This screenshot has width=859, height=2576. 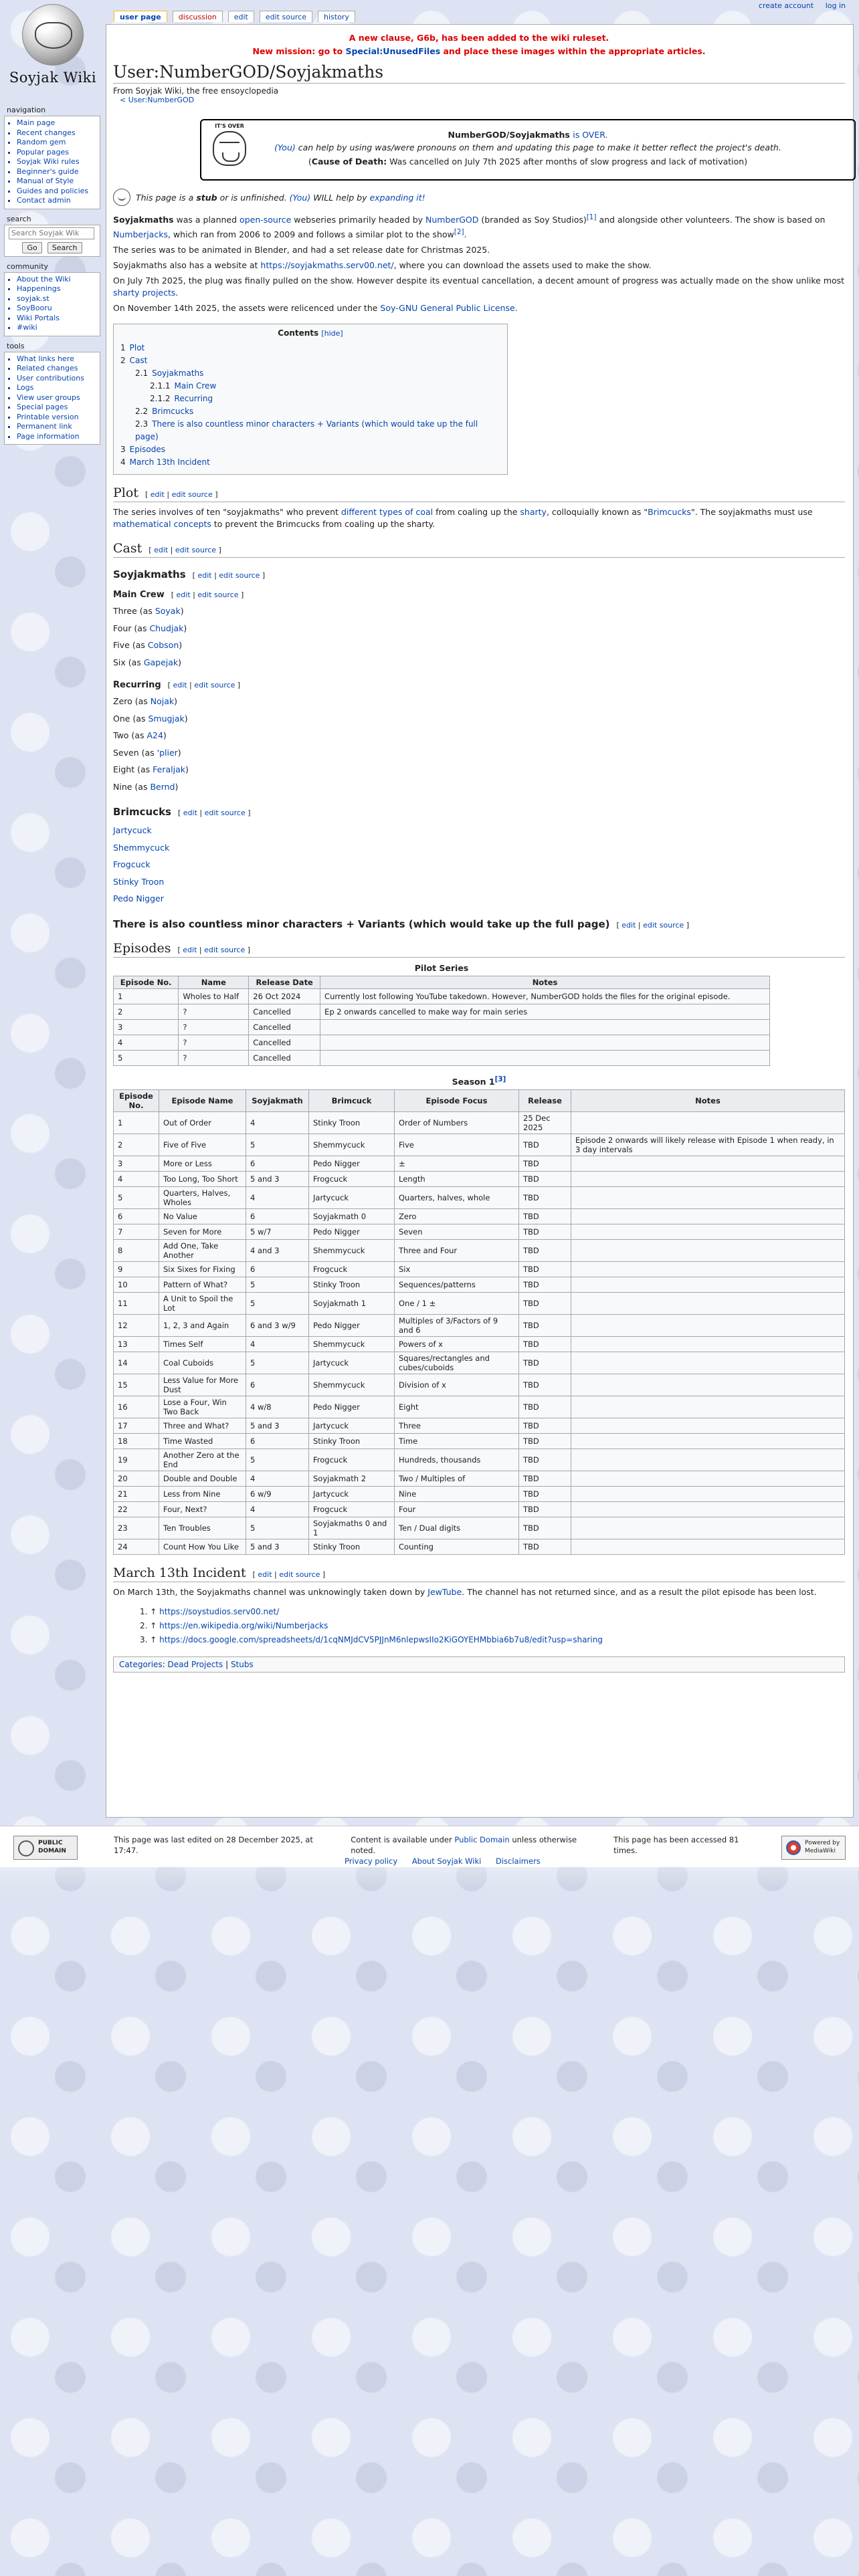 What do you see at coordinates (166, 719) in the screenshot?
I see `character-link: Smugjak` at bounding box center [166, 719].